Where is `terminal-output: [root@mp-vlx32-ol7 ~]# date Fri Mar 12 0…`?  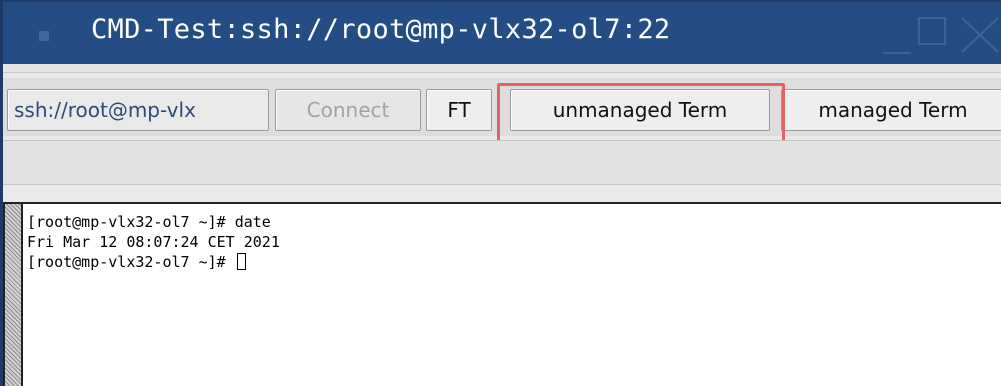
terminal-output: [root@mp-vlx32-ol7 ~]# date Fri Mar 12 0… is located at coordinates (153, 242).